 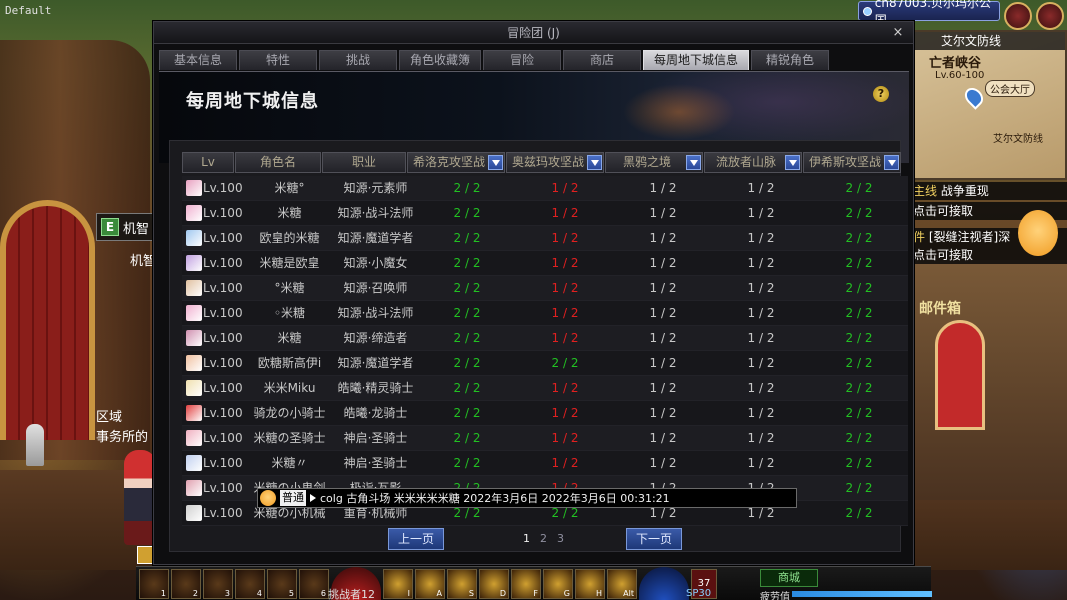 I want to click on quickslot: 6, so click(x=314, y=583).